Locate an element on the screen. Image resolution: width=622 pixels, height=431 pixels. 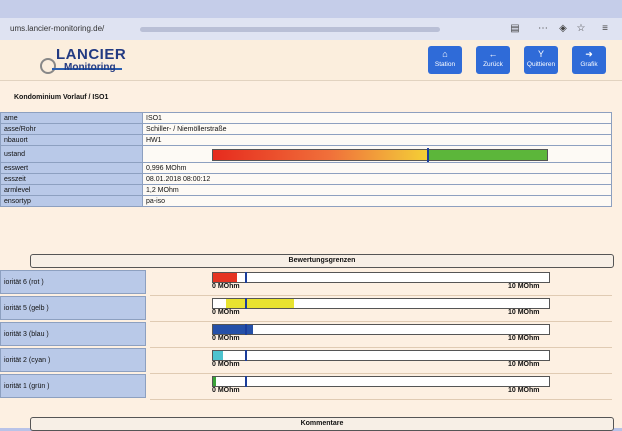
back-button-label: Zurück is located at coordinates (493, 64).